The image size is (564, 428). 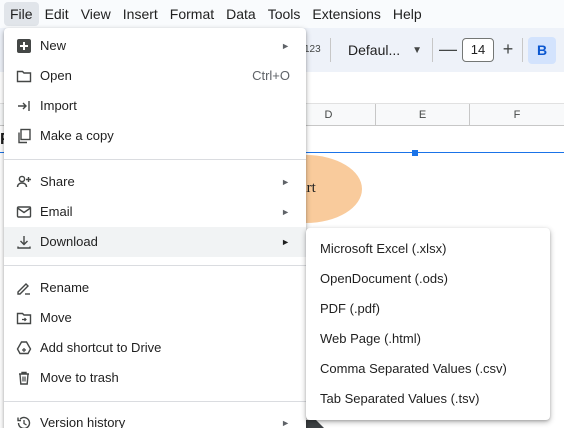 I want to click on email-icon, so click(x=24, y=212).